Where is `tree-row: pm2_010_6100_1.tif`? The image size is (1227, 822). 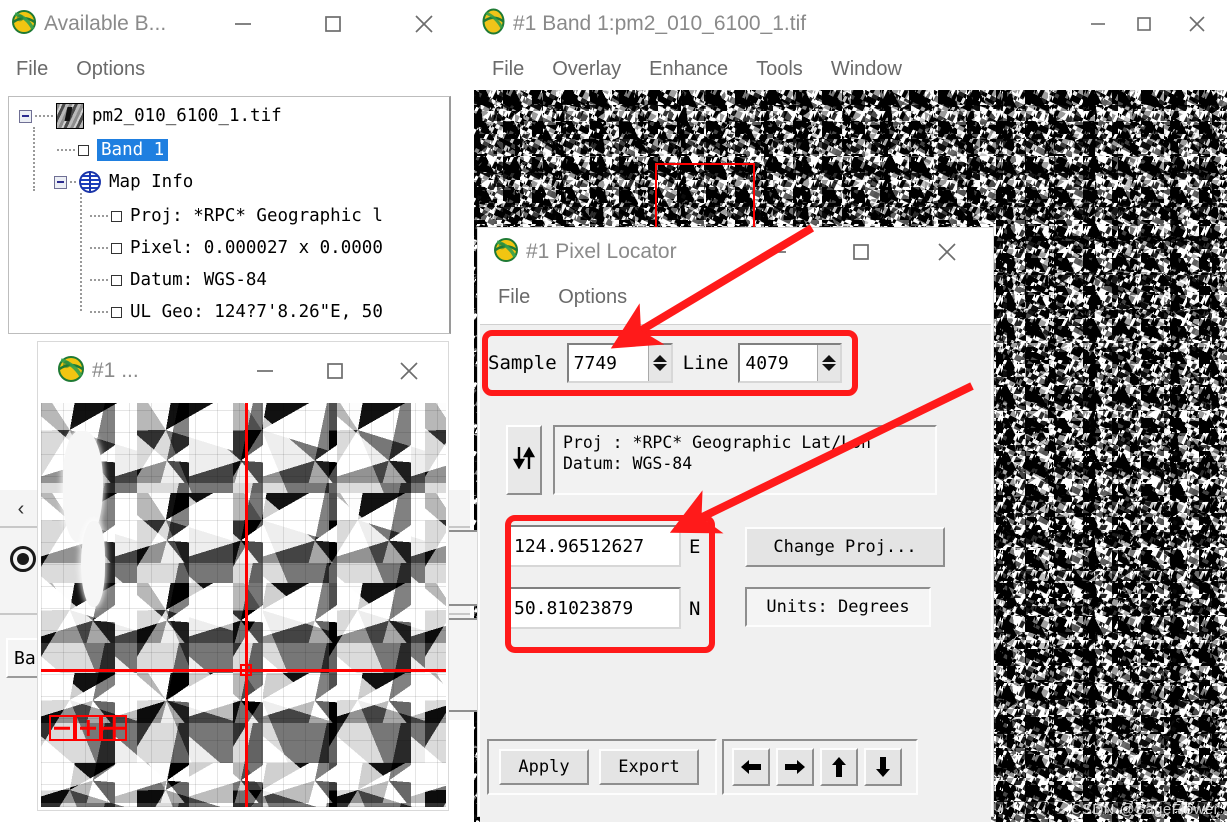 tree-row: pm2_010_6100_1.tif is located at coordinates (150, 116).